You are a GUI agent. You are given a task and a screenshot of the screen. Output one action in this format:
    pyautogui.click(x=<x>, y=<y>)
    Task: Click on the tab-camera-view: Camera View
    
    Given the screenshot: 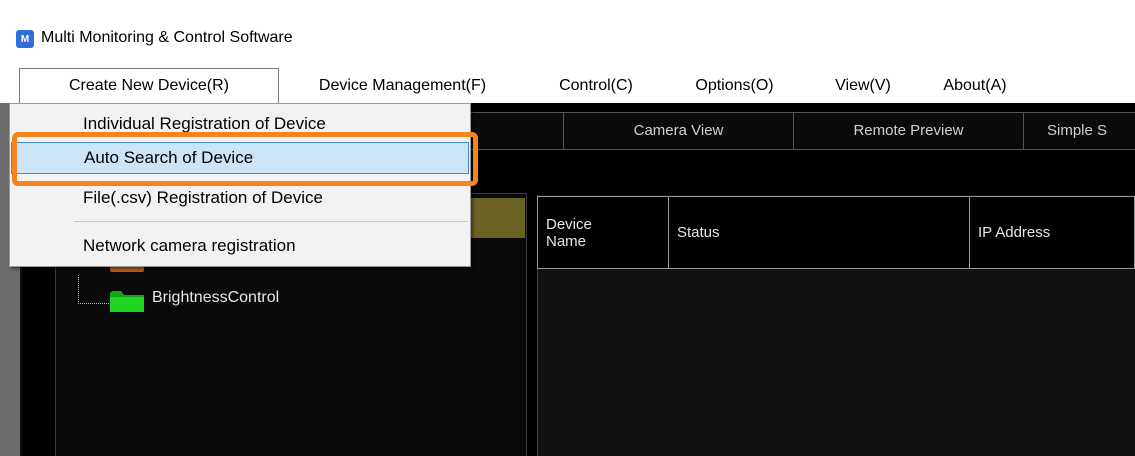 What is the action you would take?
    pyautogui.click(x=679, y=131)
    